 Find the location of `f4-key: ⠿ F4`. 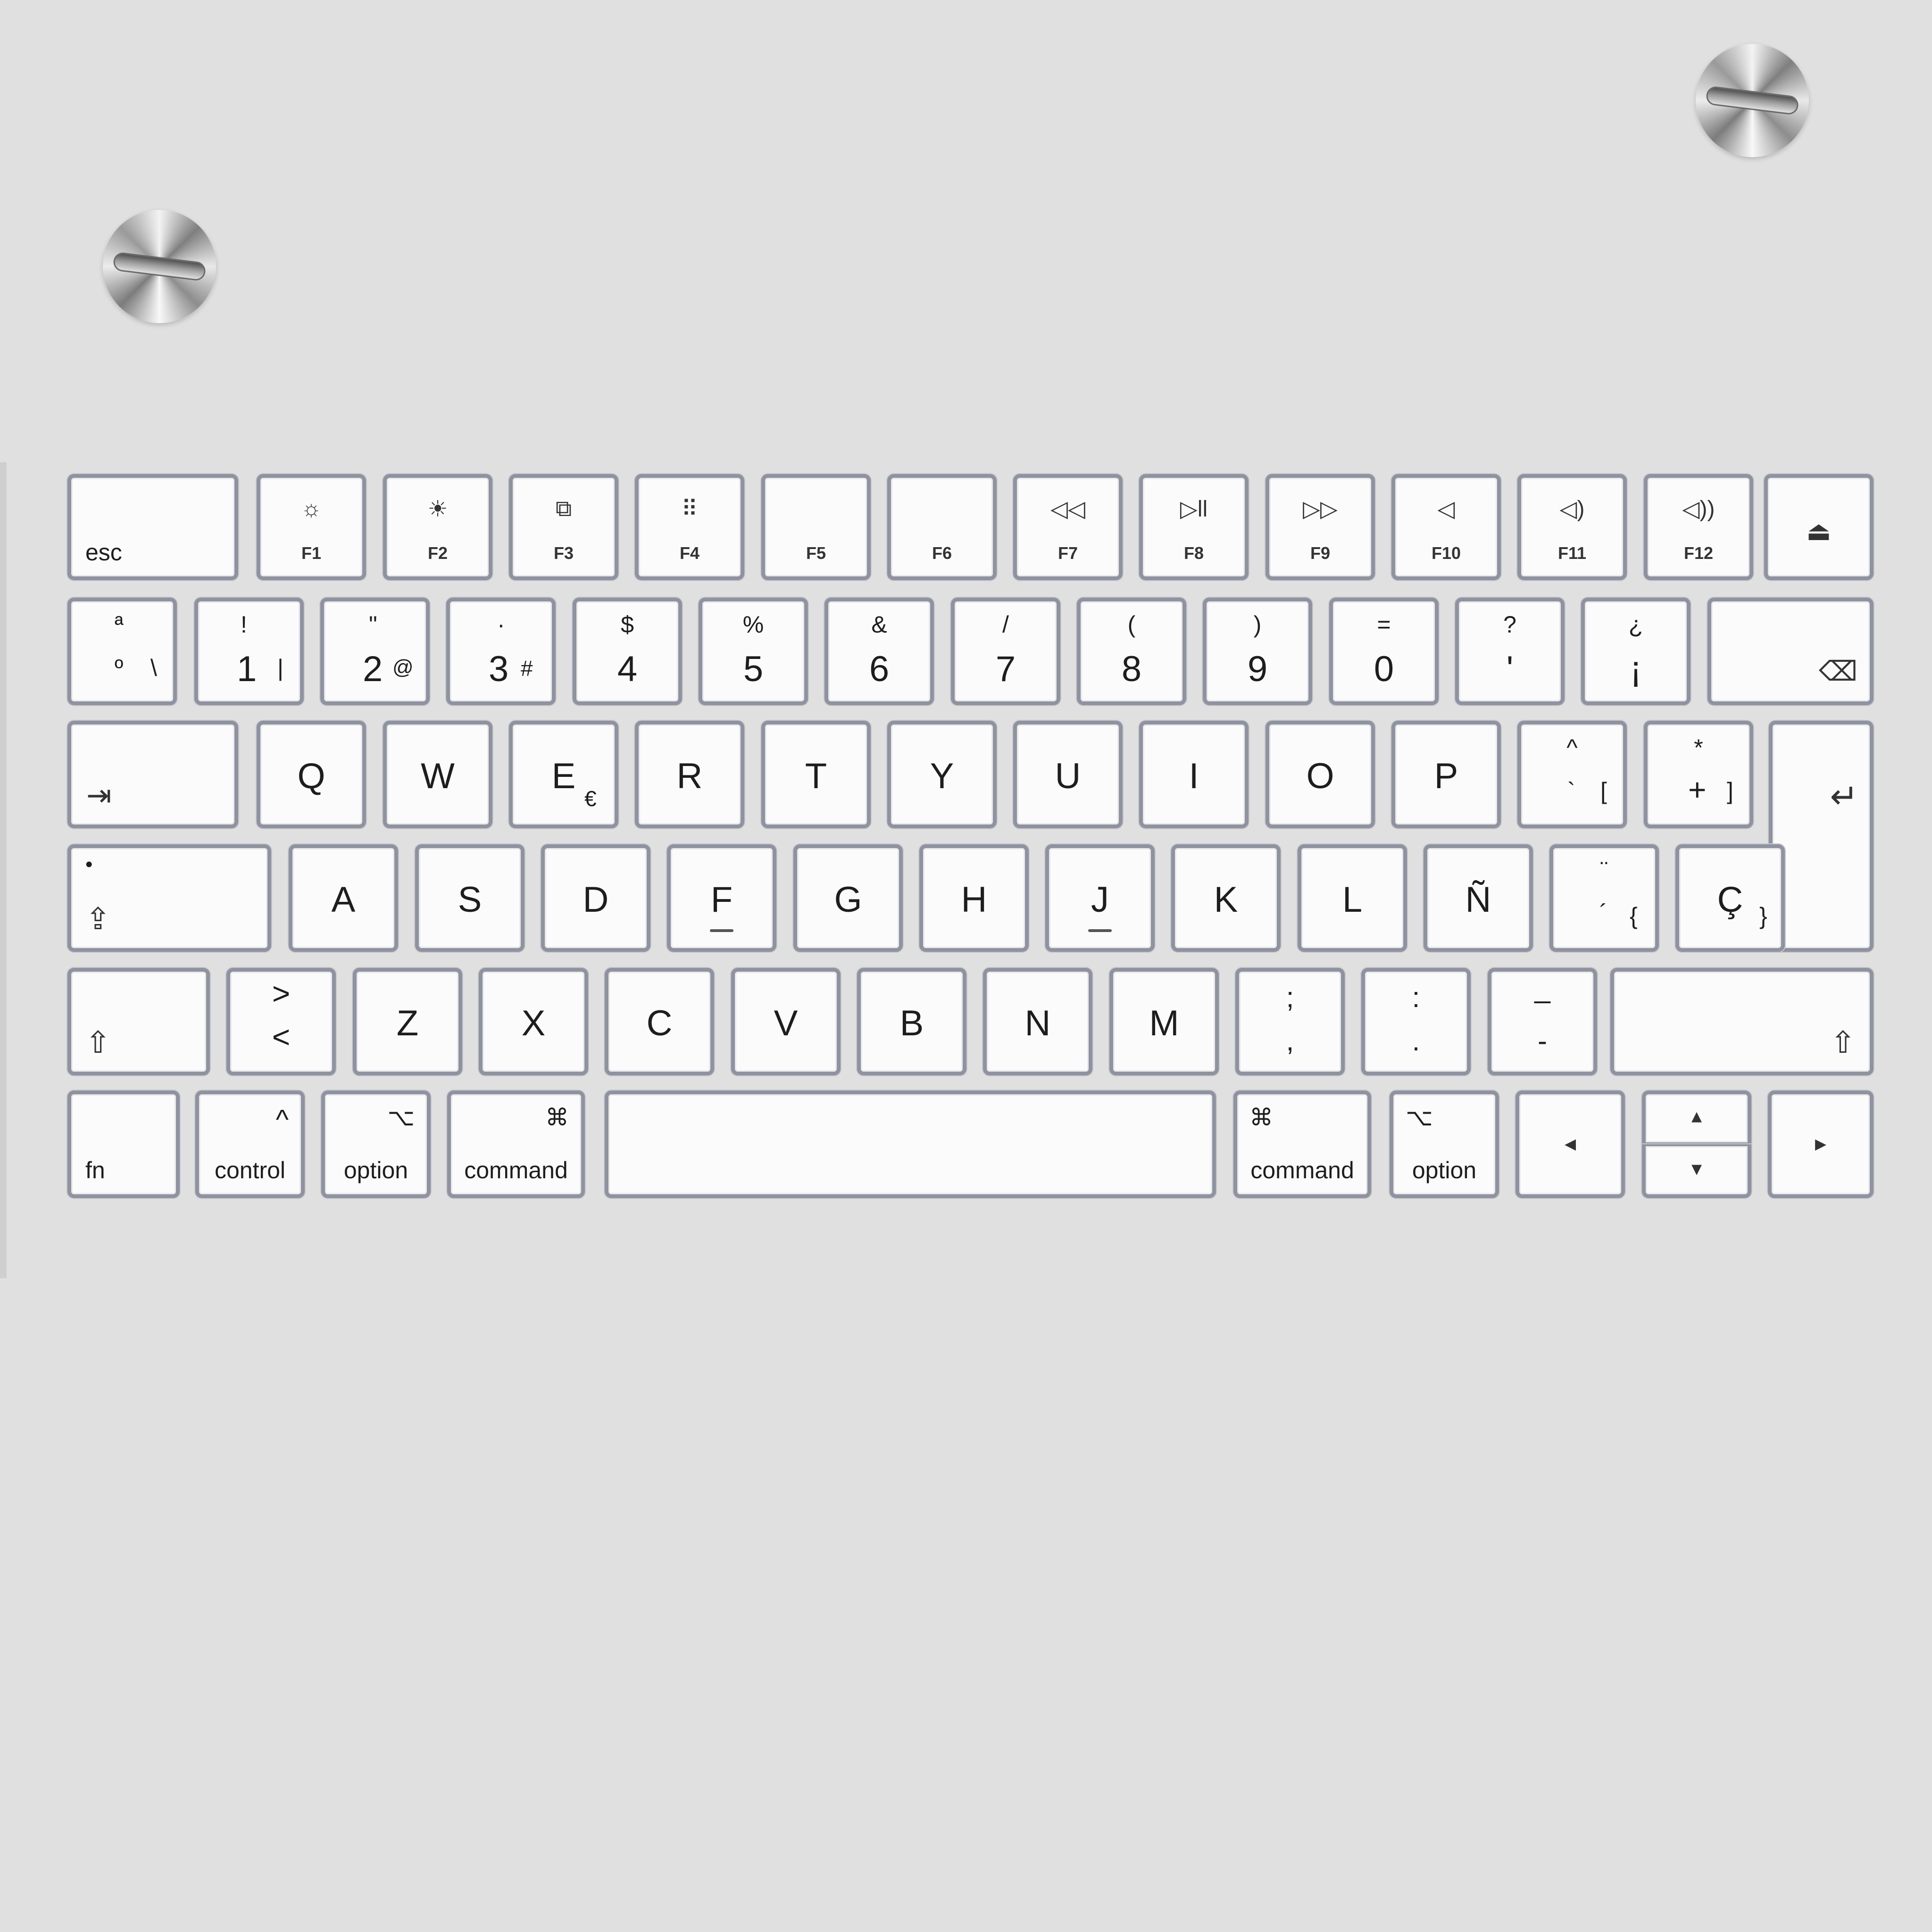

f4-key: ⠿ F4 is located at coordinates (690, 527).